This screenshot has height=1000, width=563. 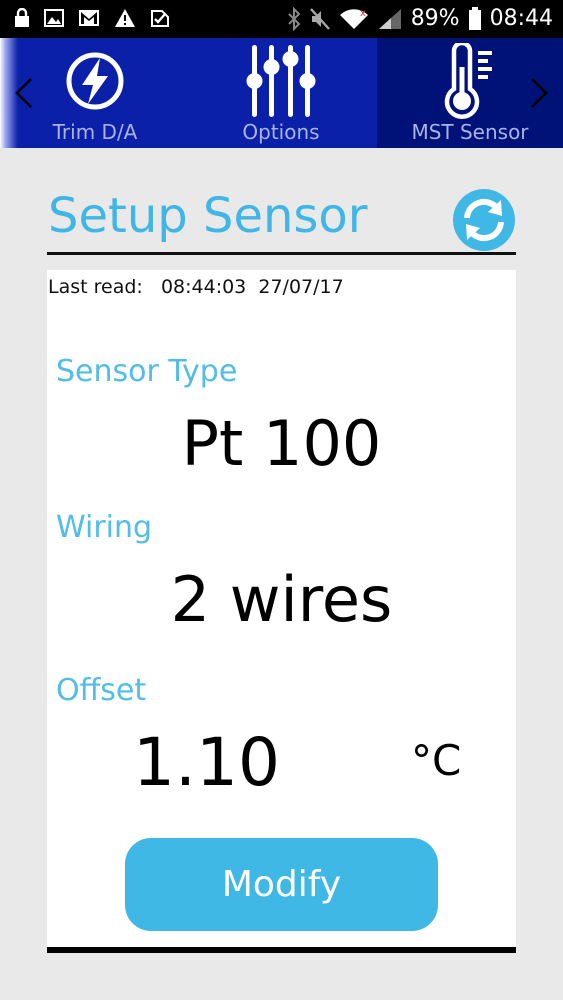 What do you see at coordinates (390, 19) in the screenshot?
I see `signal-icon` at bounding box center [390, 19].